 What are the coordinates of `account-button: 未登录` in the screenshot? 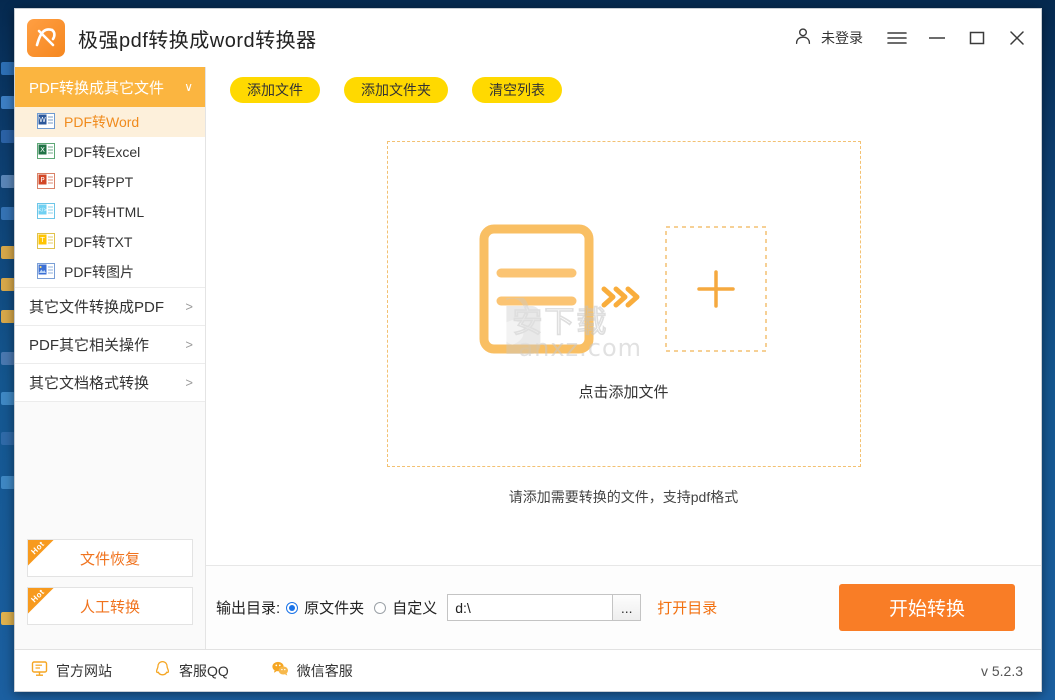 It's located at (827, 38).